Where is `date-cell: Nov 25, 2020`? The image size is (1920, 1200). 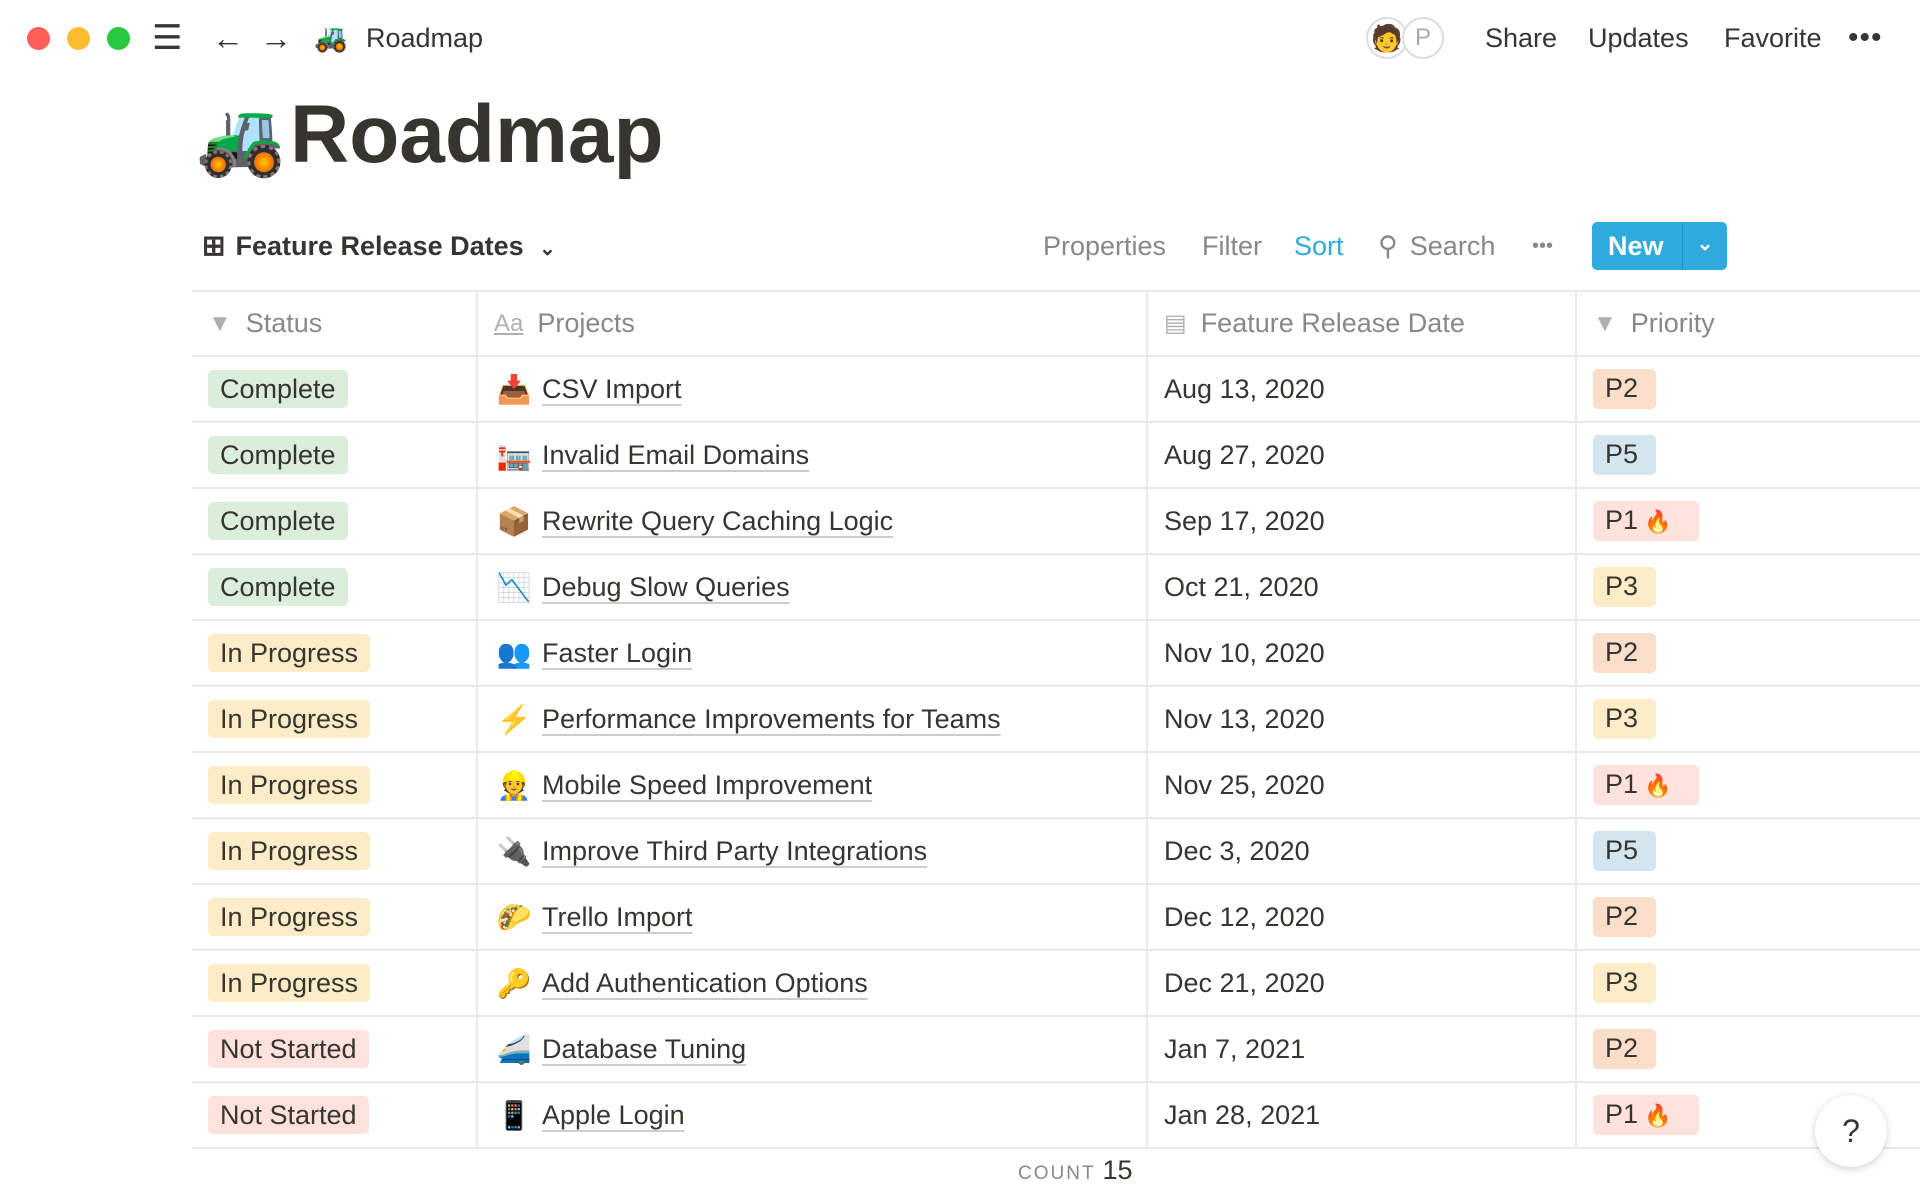
date-cell: Nov 25, 2020 is located at coordinates (1362, 785).